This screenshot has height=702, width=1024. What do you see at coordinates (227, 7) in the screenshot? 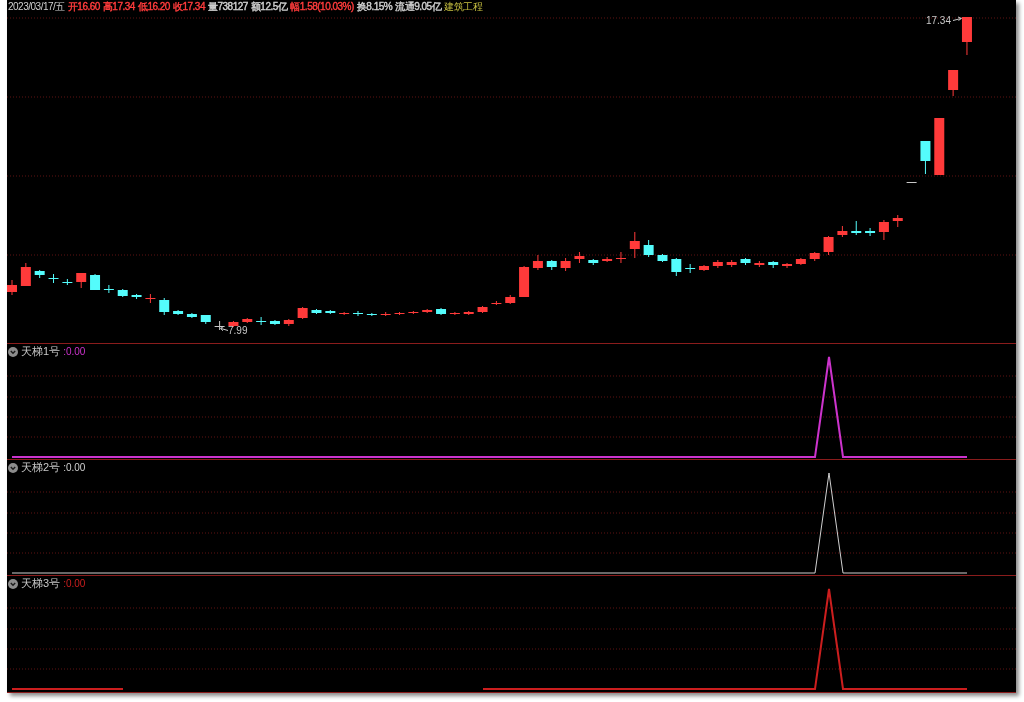
I see `quote-field: 量738127` at bounding box center [227, 7].